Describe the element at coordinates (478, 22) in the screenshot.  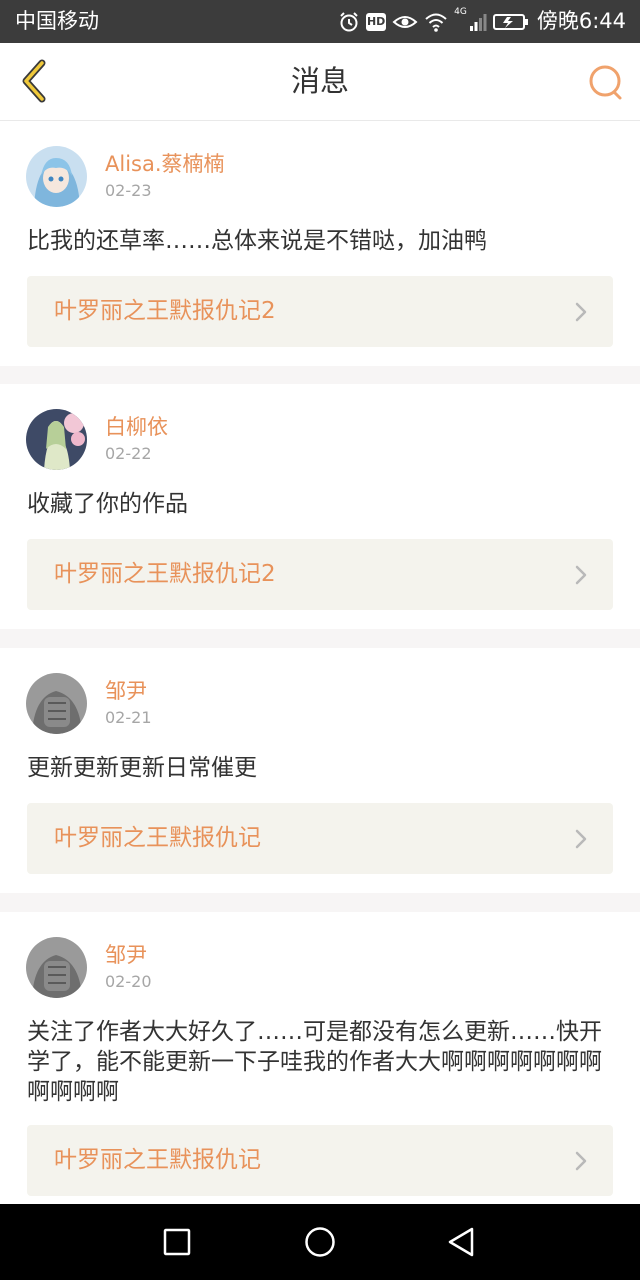
I see `signal-icon` at that location.